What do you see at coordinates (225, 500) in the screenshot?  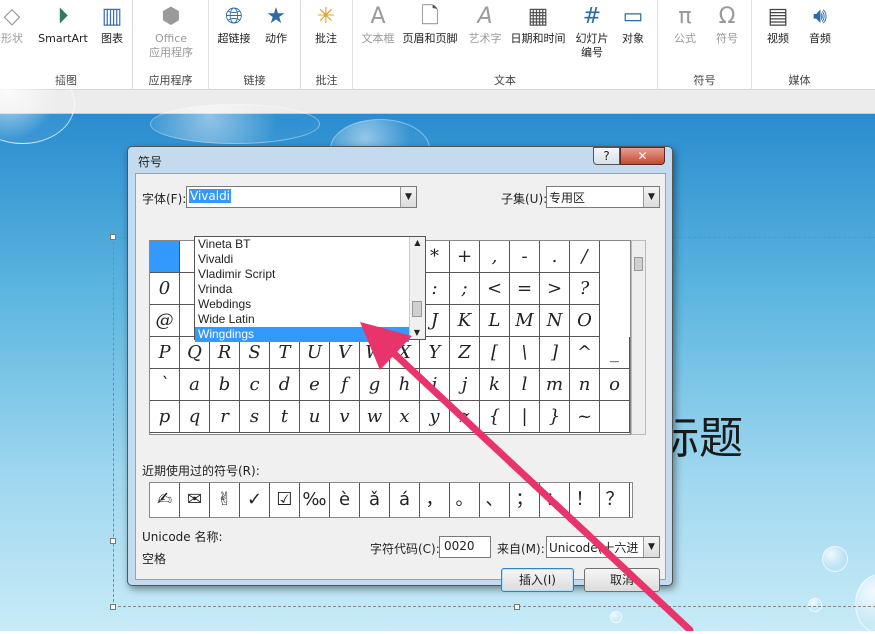 I see `recent-symbol-cell: ✌` at bounding box center [225, 500].